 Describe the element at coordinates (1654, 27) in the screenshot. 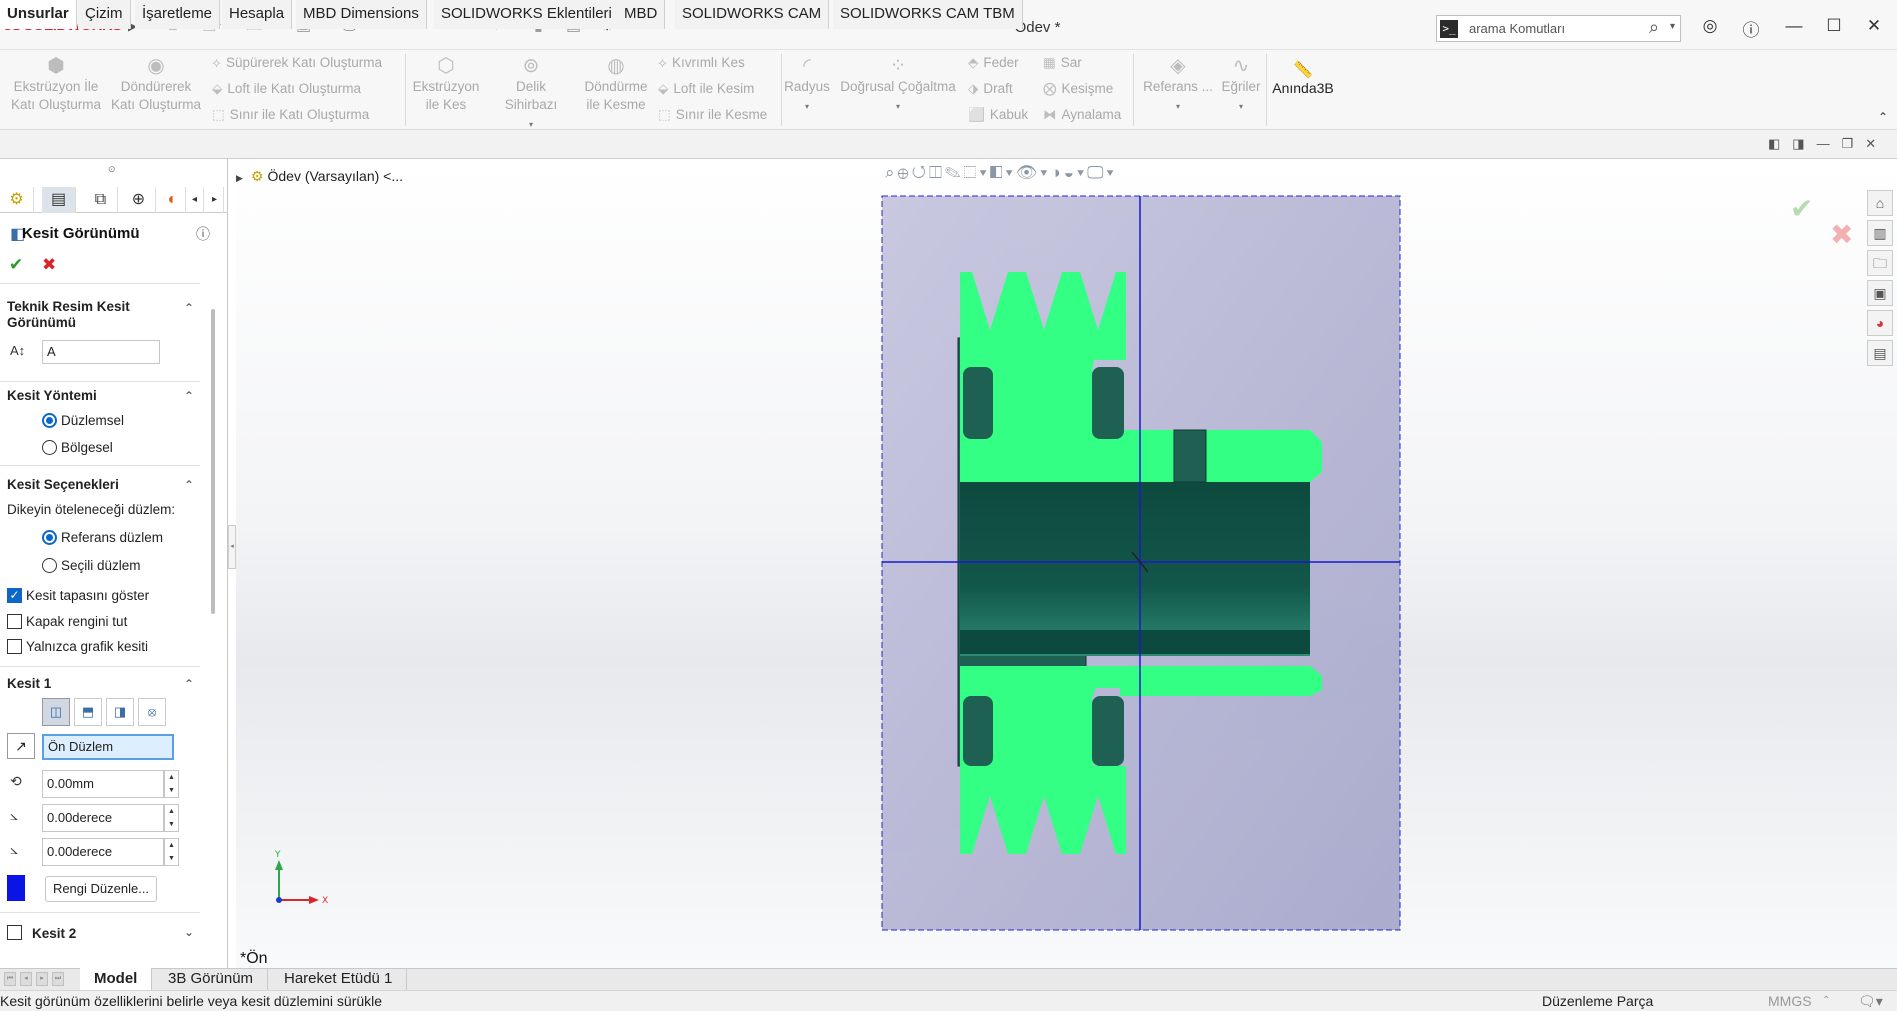

I see `search-icon: ⌕` at that location.